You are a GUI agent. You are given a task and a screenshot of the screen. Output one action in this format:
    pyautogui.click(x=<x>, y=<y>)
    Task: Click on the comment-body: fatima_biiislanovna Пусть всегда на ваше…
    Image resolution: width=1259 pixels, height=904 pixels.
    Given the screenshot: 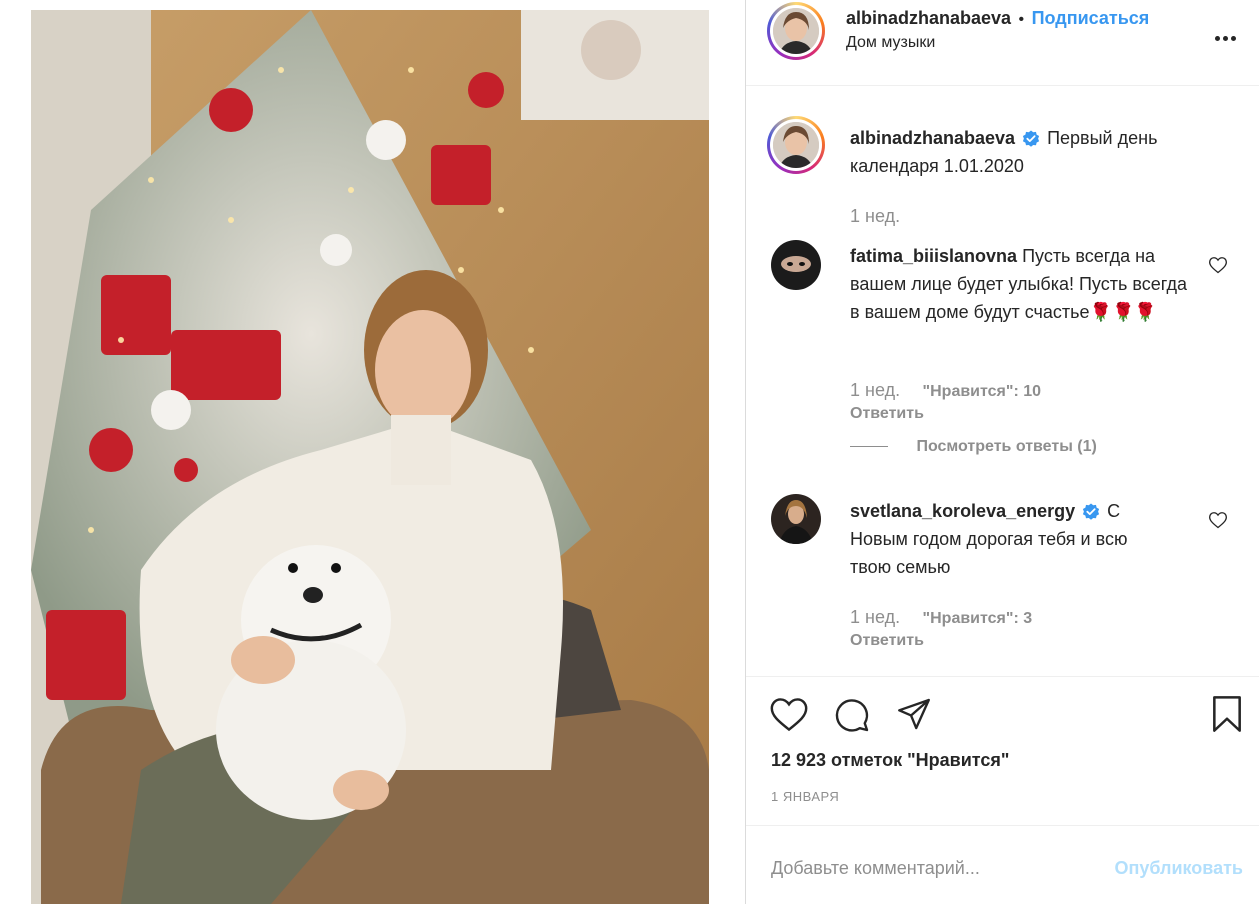 What is the action you would take?
    pyautogui.click(x=1020, y=284)
    